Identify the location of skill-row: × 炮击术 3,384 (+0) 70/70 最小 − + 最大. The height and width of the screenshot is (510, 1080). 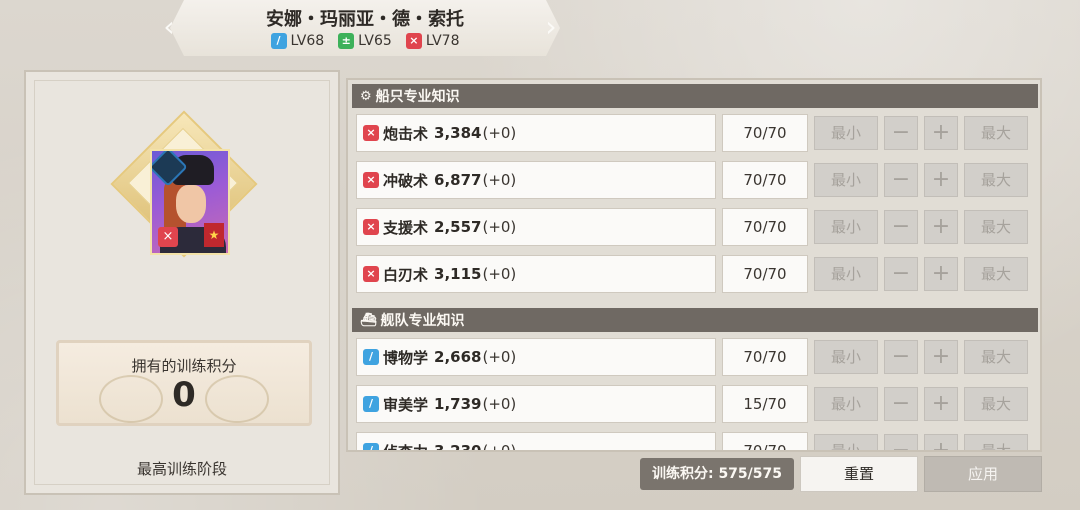
(698, 134).